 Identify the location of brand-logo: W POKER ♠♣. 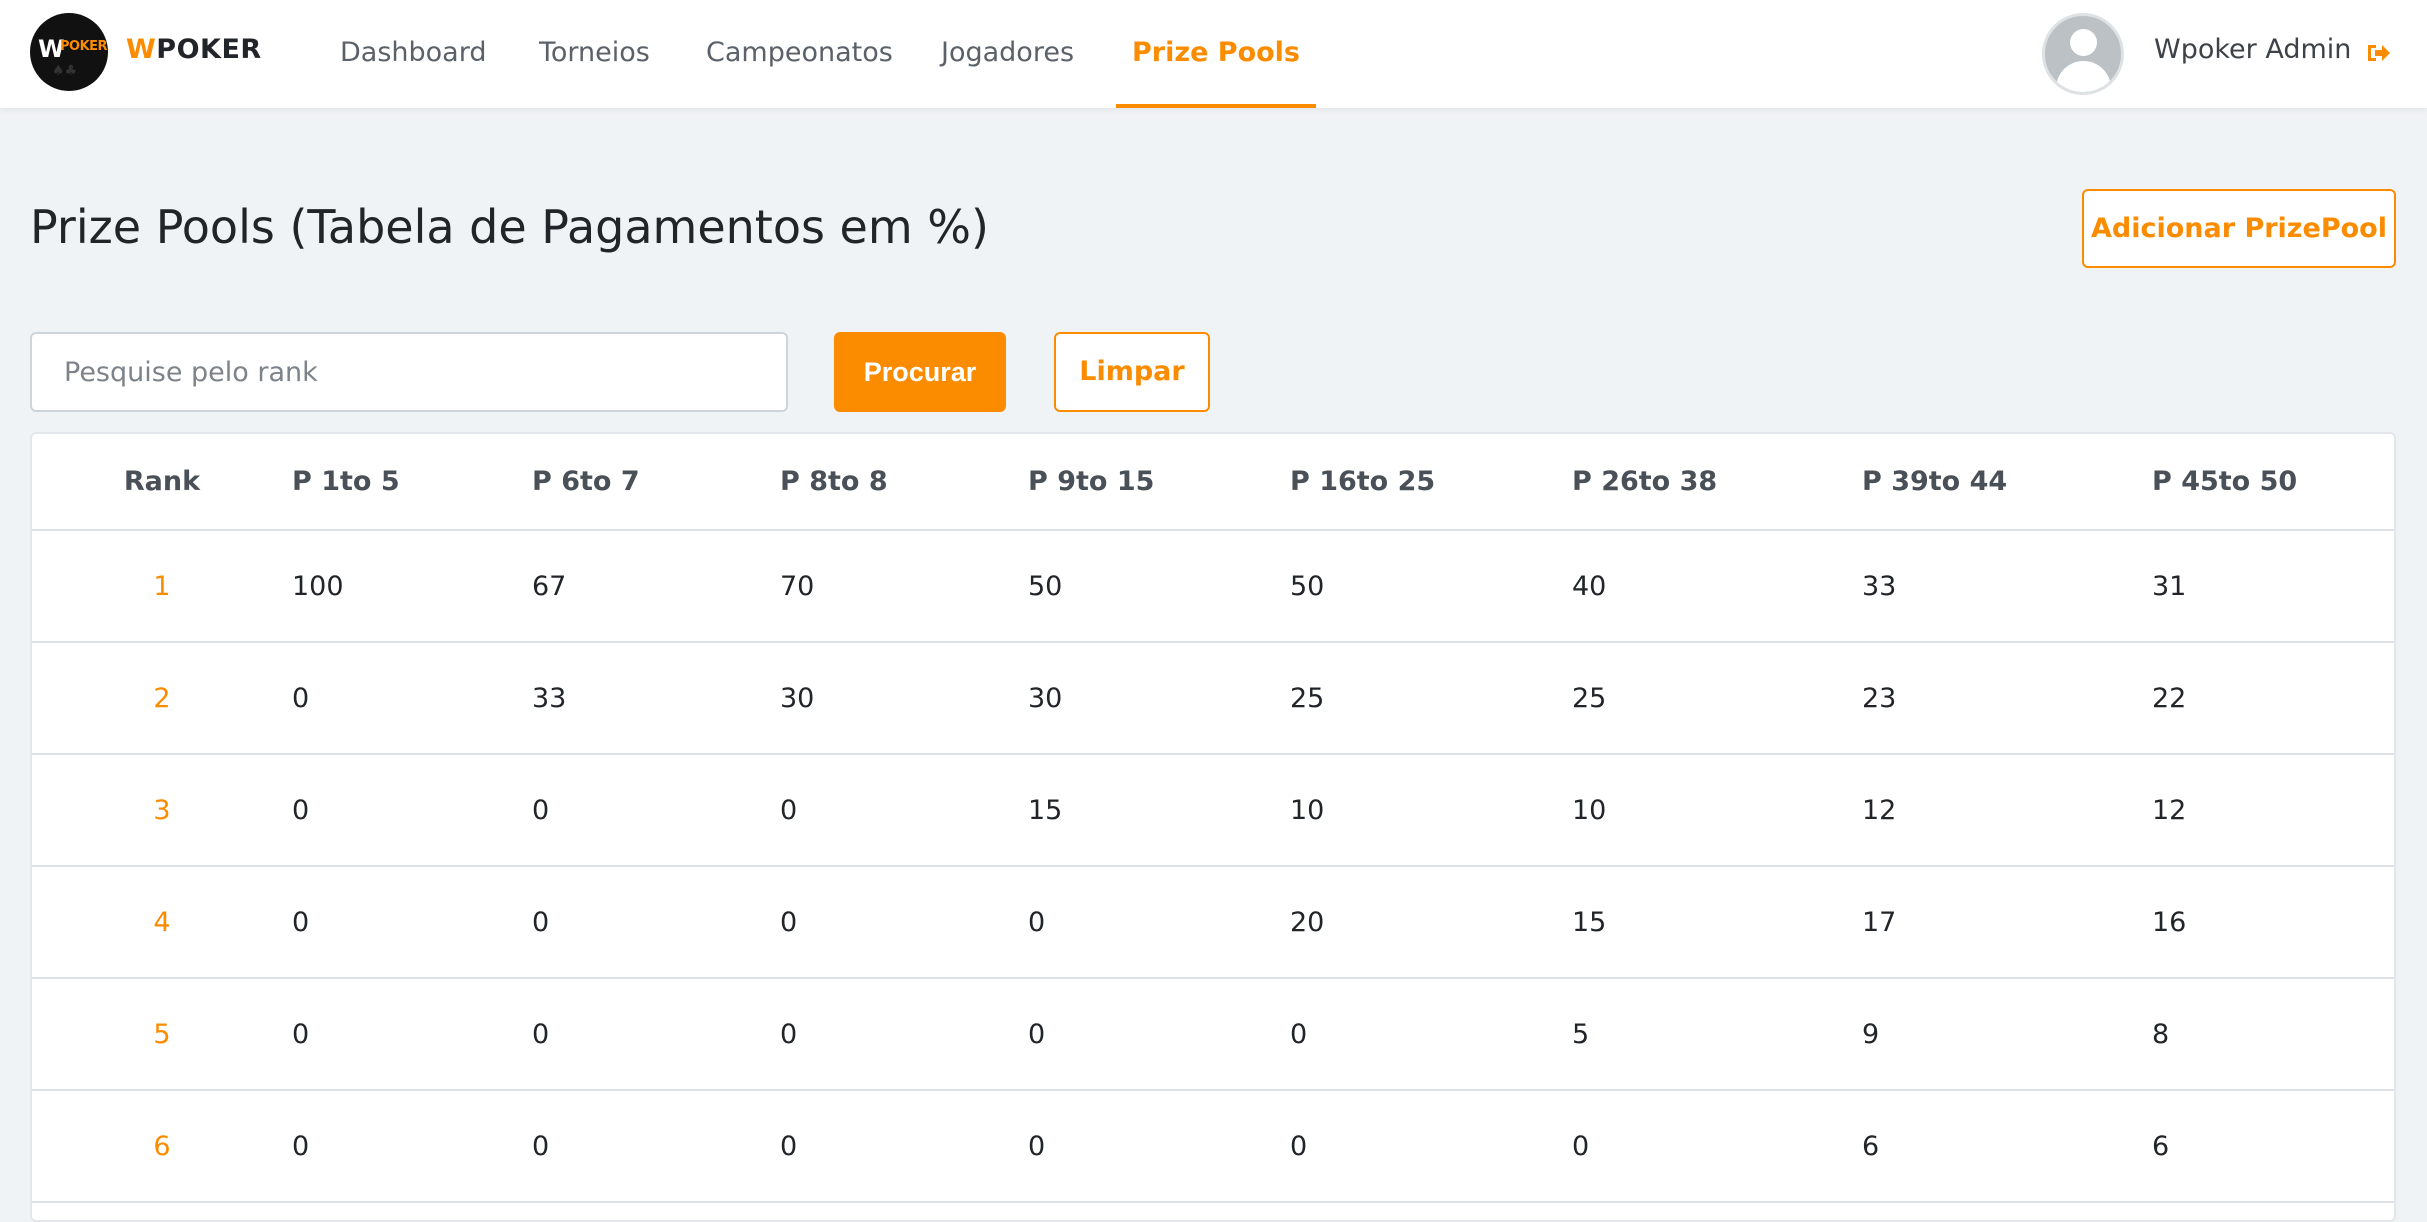
(69, 52).